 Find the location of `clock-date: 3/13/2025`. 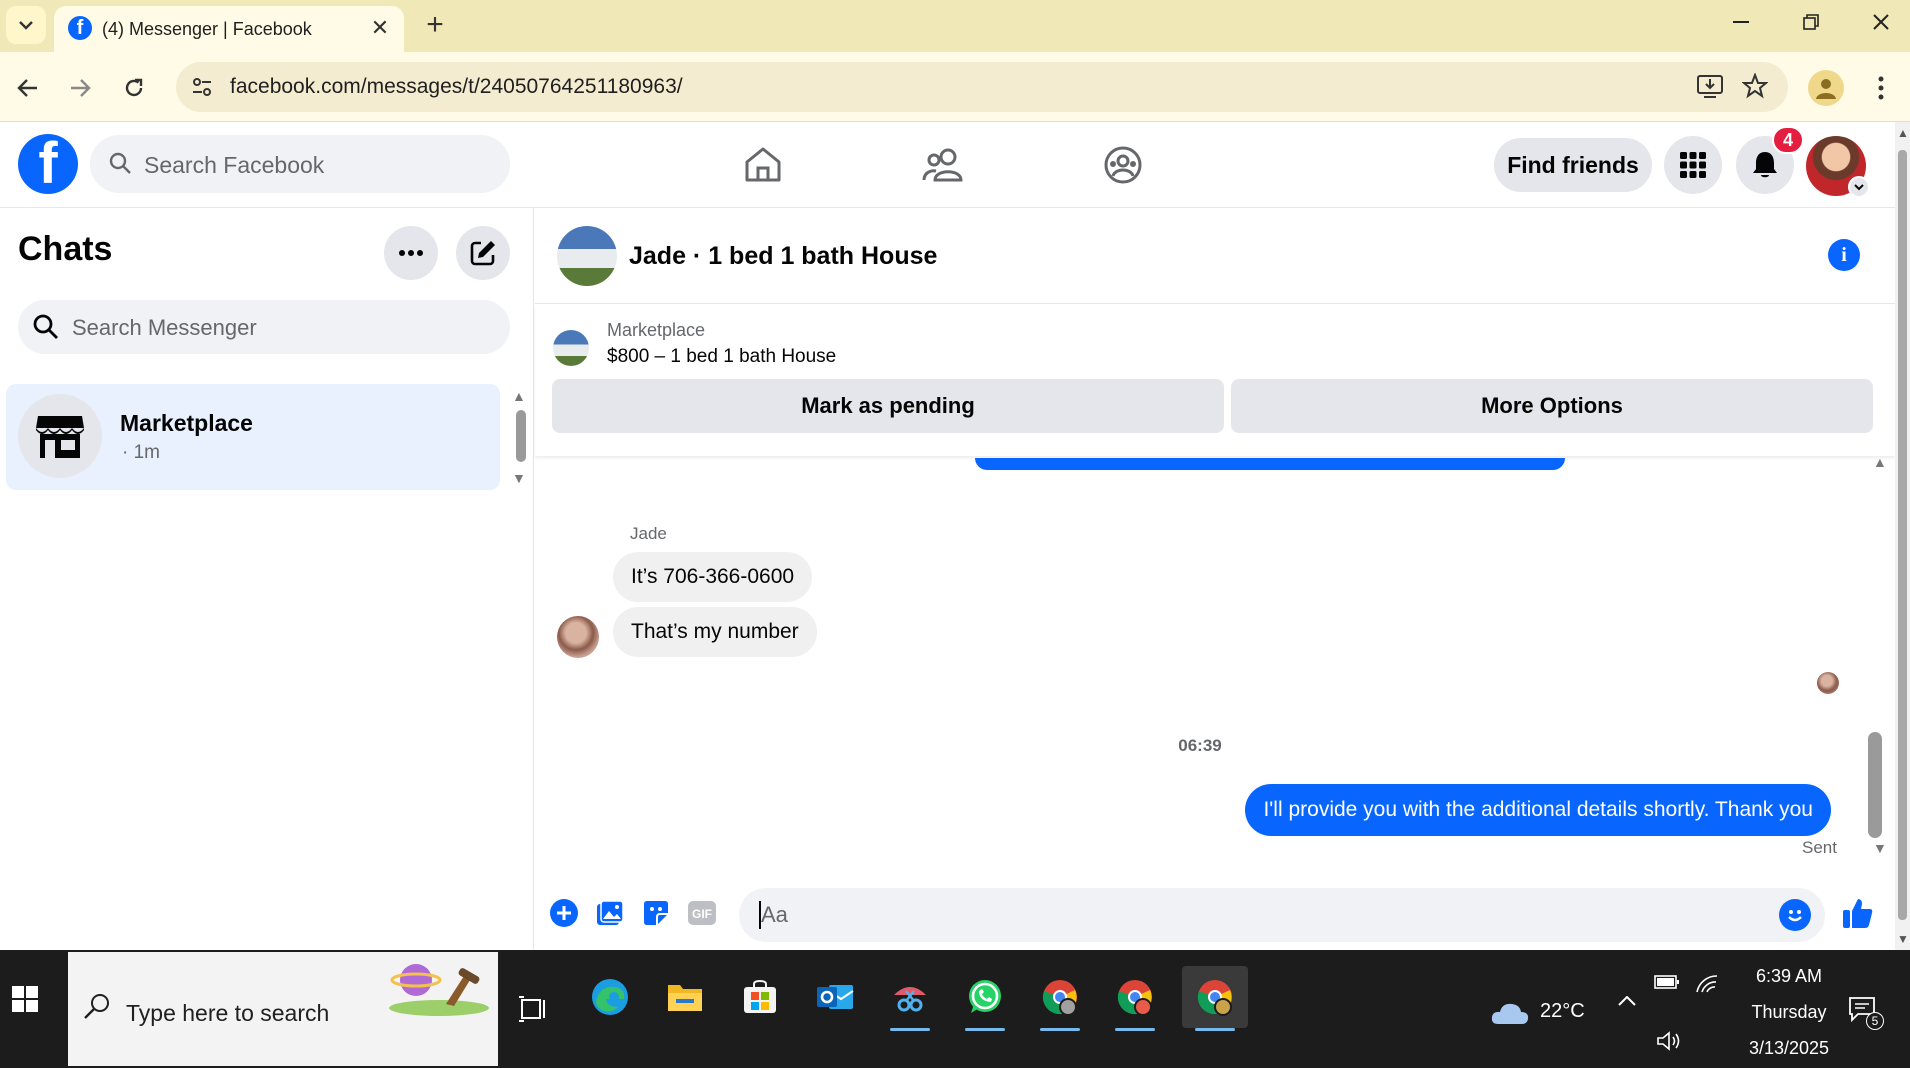

clock-date: 3/13/2025 is located at coordinates (1789, 1048).